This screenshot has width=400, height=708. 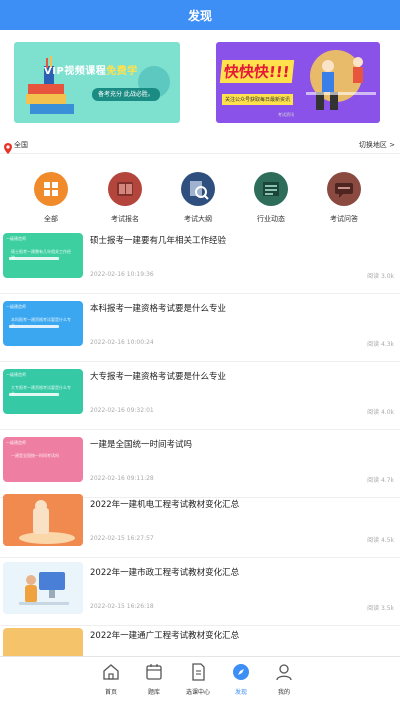 I want to click on category-label: 考试报名, so click(x=125, y=219).